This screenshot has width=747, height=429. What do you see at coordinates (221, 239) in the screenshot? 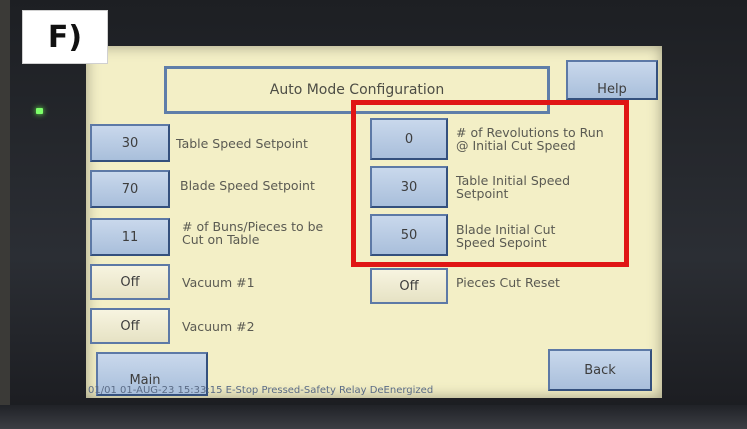
I see `buns-pieces-count-label-line2: Cut on Table` at bounding box center [221, 239].